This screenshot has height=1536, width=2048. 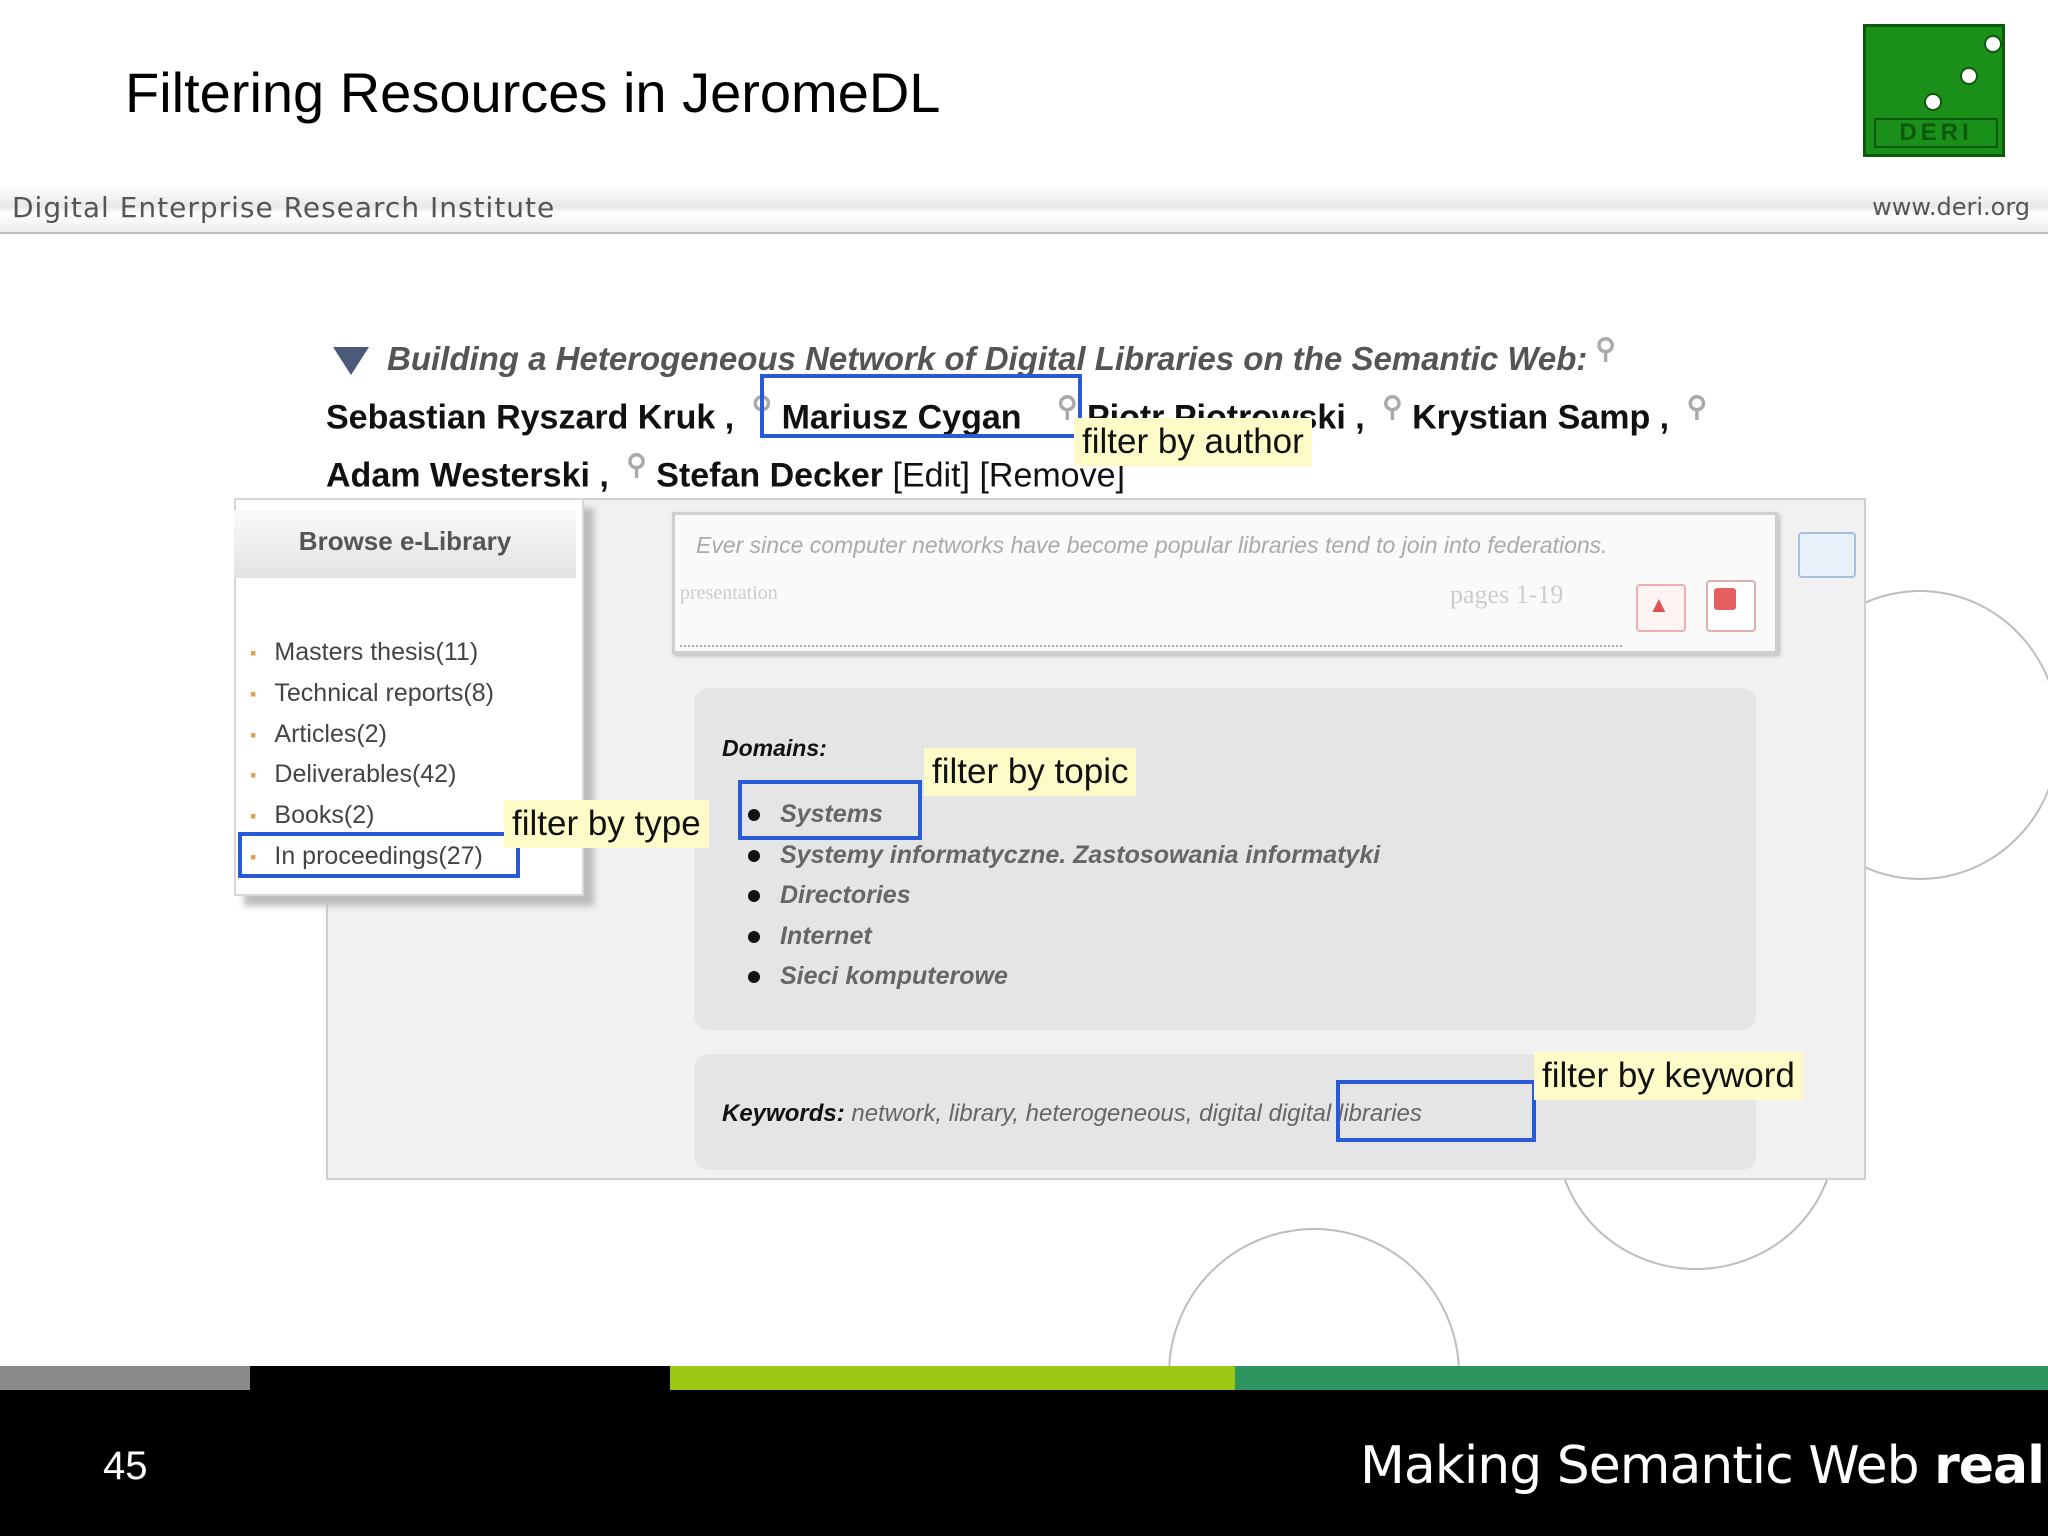 I want to click on keywords-label: Keywords:, so click(x=783, y=1113).